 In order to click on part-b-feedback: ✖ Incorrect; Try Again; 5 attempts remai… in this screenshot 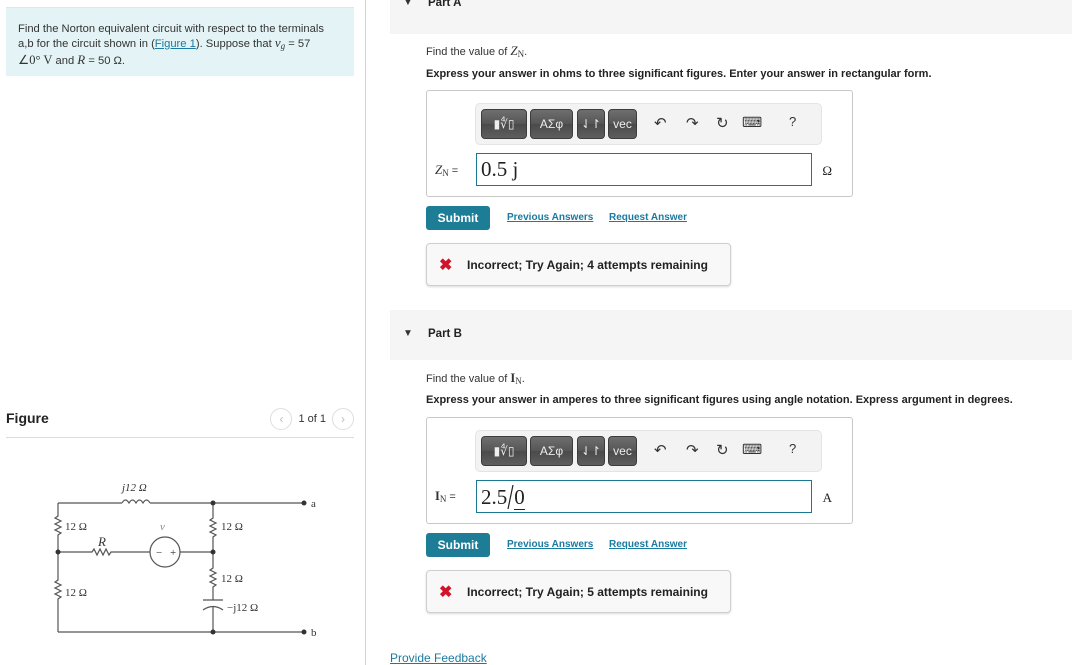, I will do `click(578, 591)`.